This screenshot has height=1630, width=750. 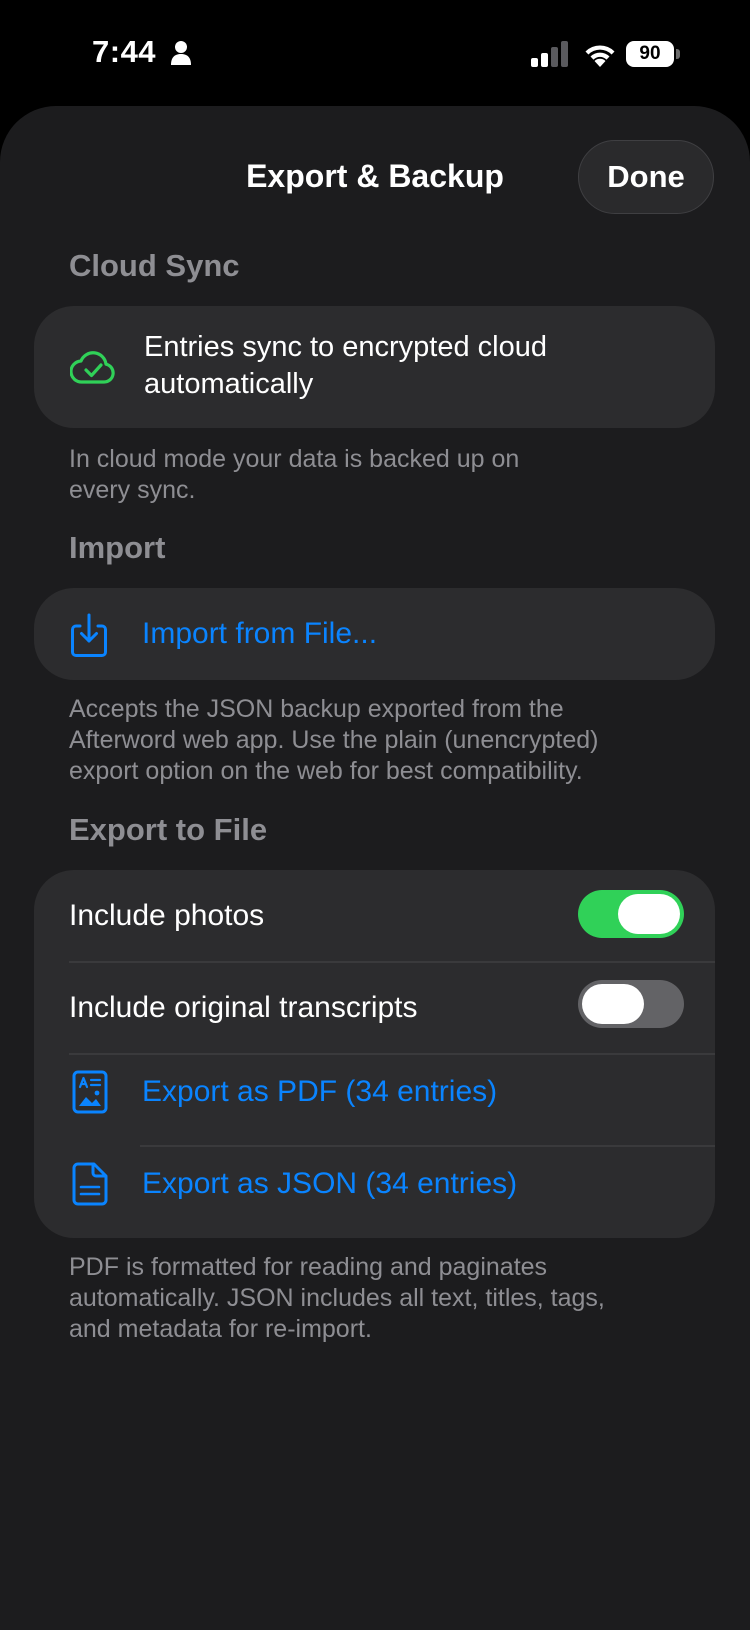 What do you see at coordinates (375, 53) in the screenshot?
I see `status-bar: 7:44 90` at bounding box center [375, 53].